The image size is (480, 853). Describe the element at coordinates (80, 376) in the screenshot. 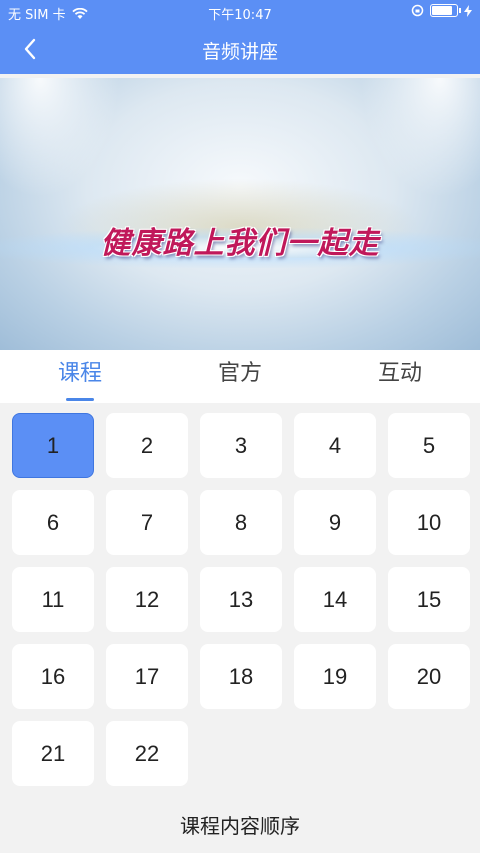

I see `tab-course: 课程` at that location.